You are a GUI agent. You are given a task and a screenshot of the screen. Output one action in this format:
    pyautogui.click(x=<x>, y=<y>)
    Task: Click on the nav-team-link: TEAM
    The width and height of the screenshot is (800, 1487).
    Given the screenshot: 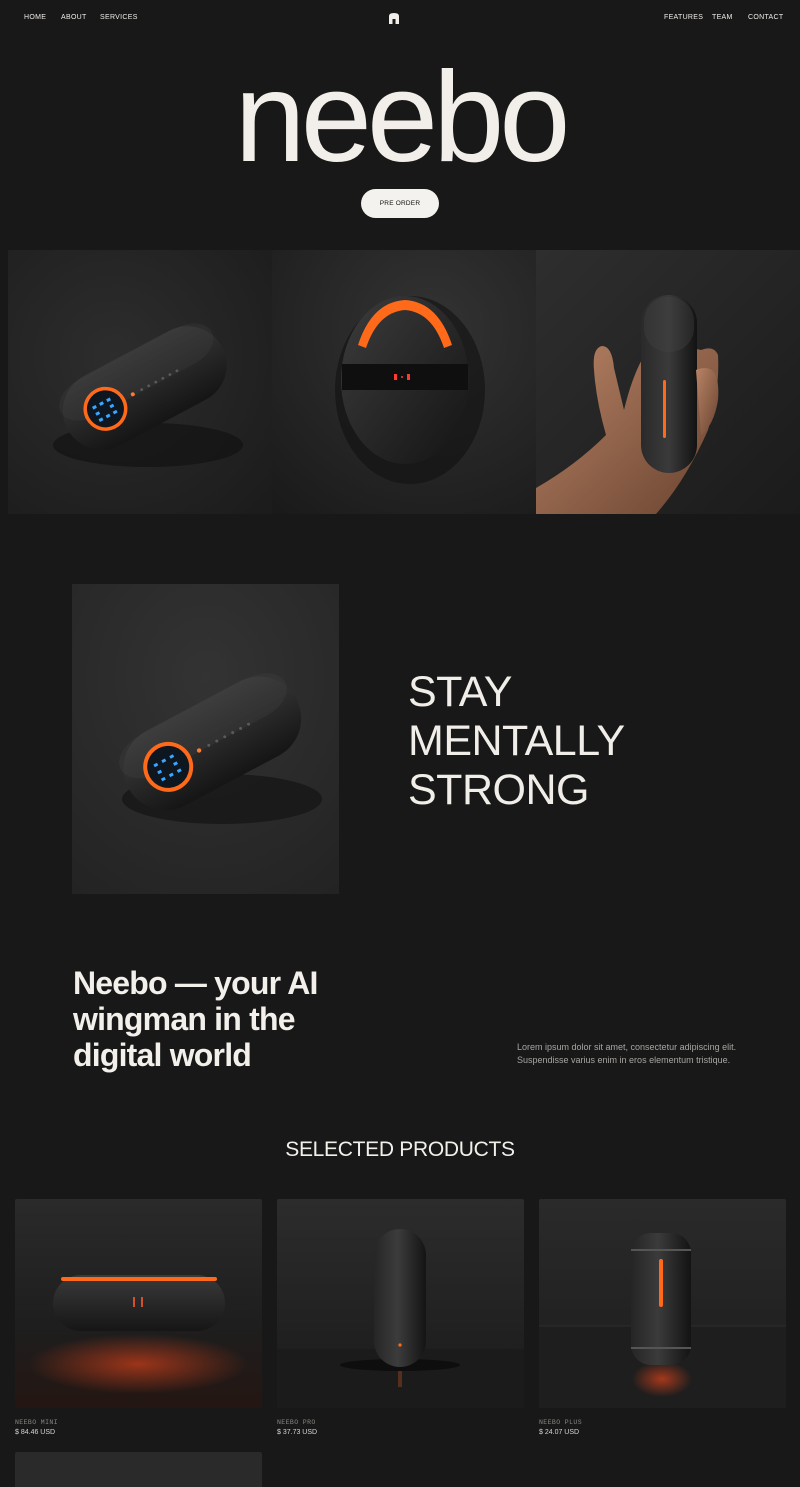 What is the action you would take?
    pyautogui.click(x=722, y=17)
    